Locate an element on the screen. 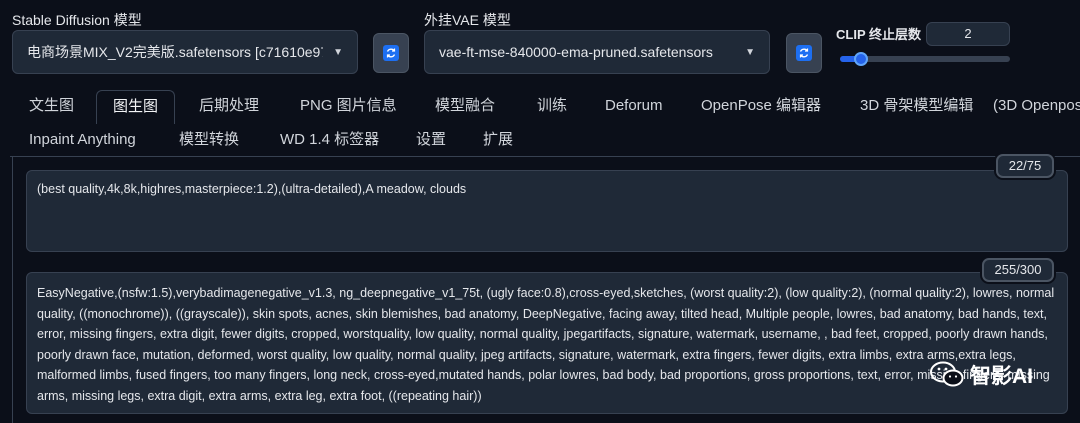 The width and height of the screenshot is (1080, 423). sd-refresh-button is located at coordinates (391, 53).